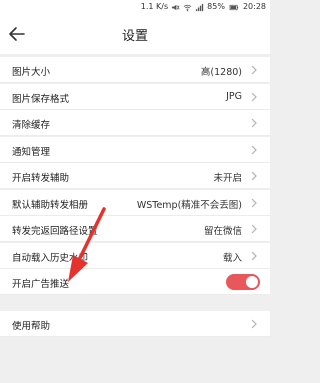 This screenshot has height=383, width=320. I want to click on page-title: 设置, so click(134, 36).